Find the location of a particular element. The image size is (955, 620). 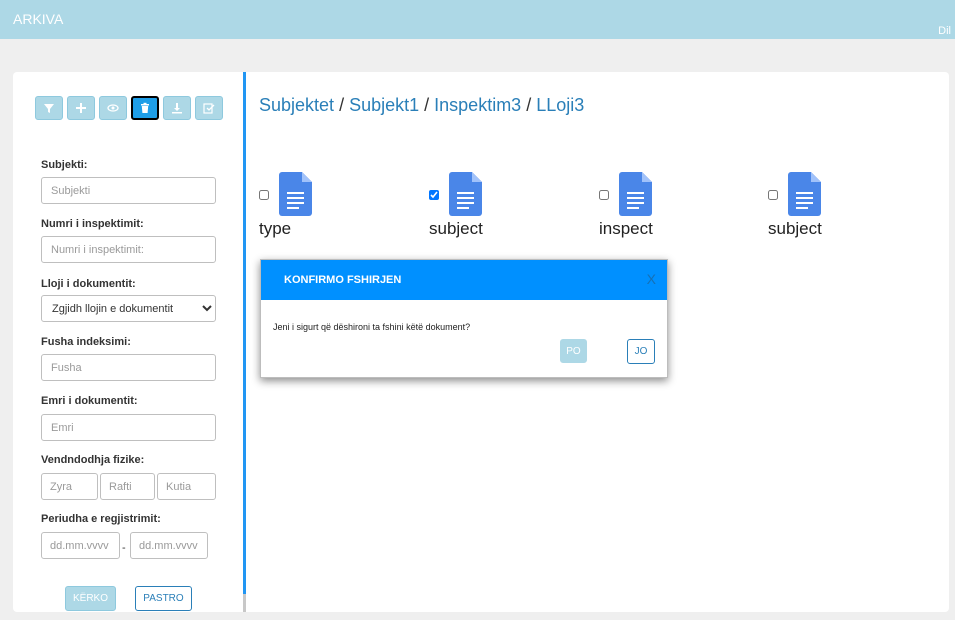

logout-link: Dil is located at coordinates (944, 31).